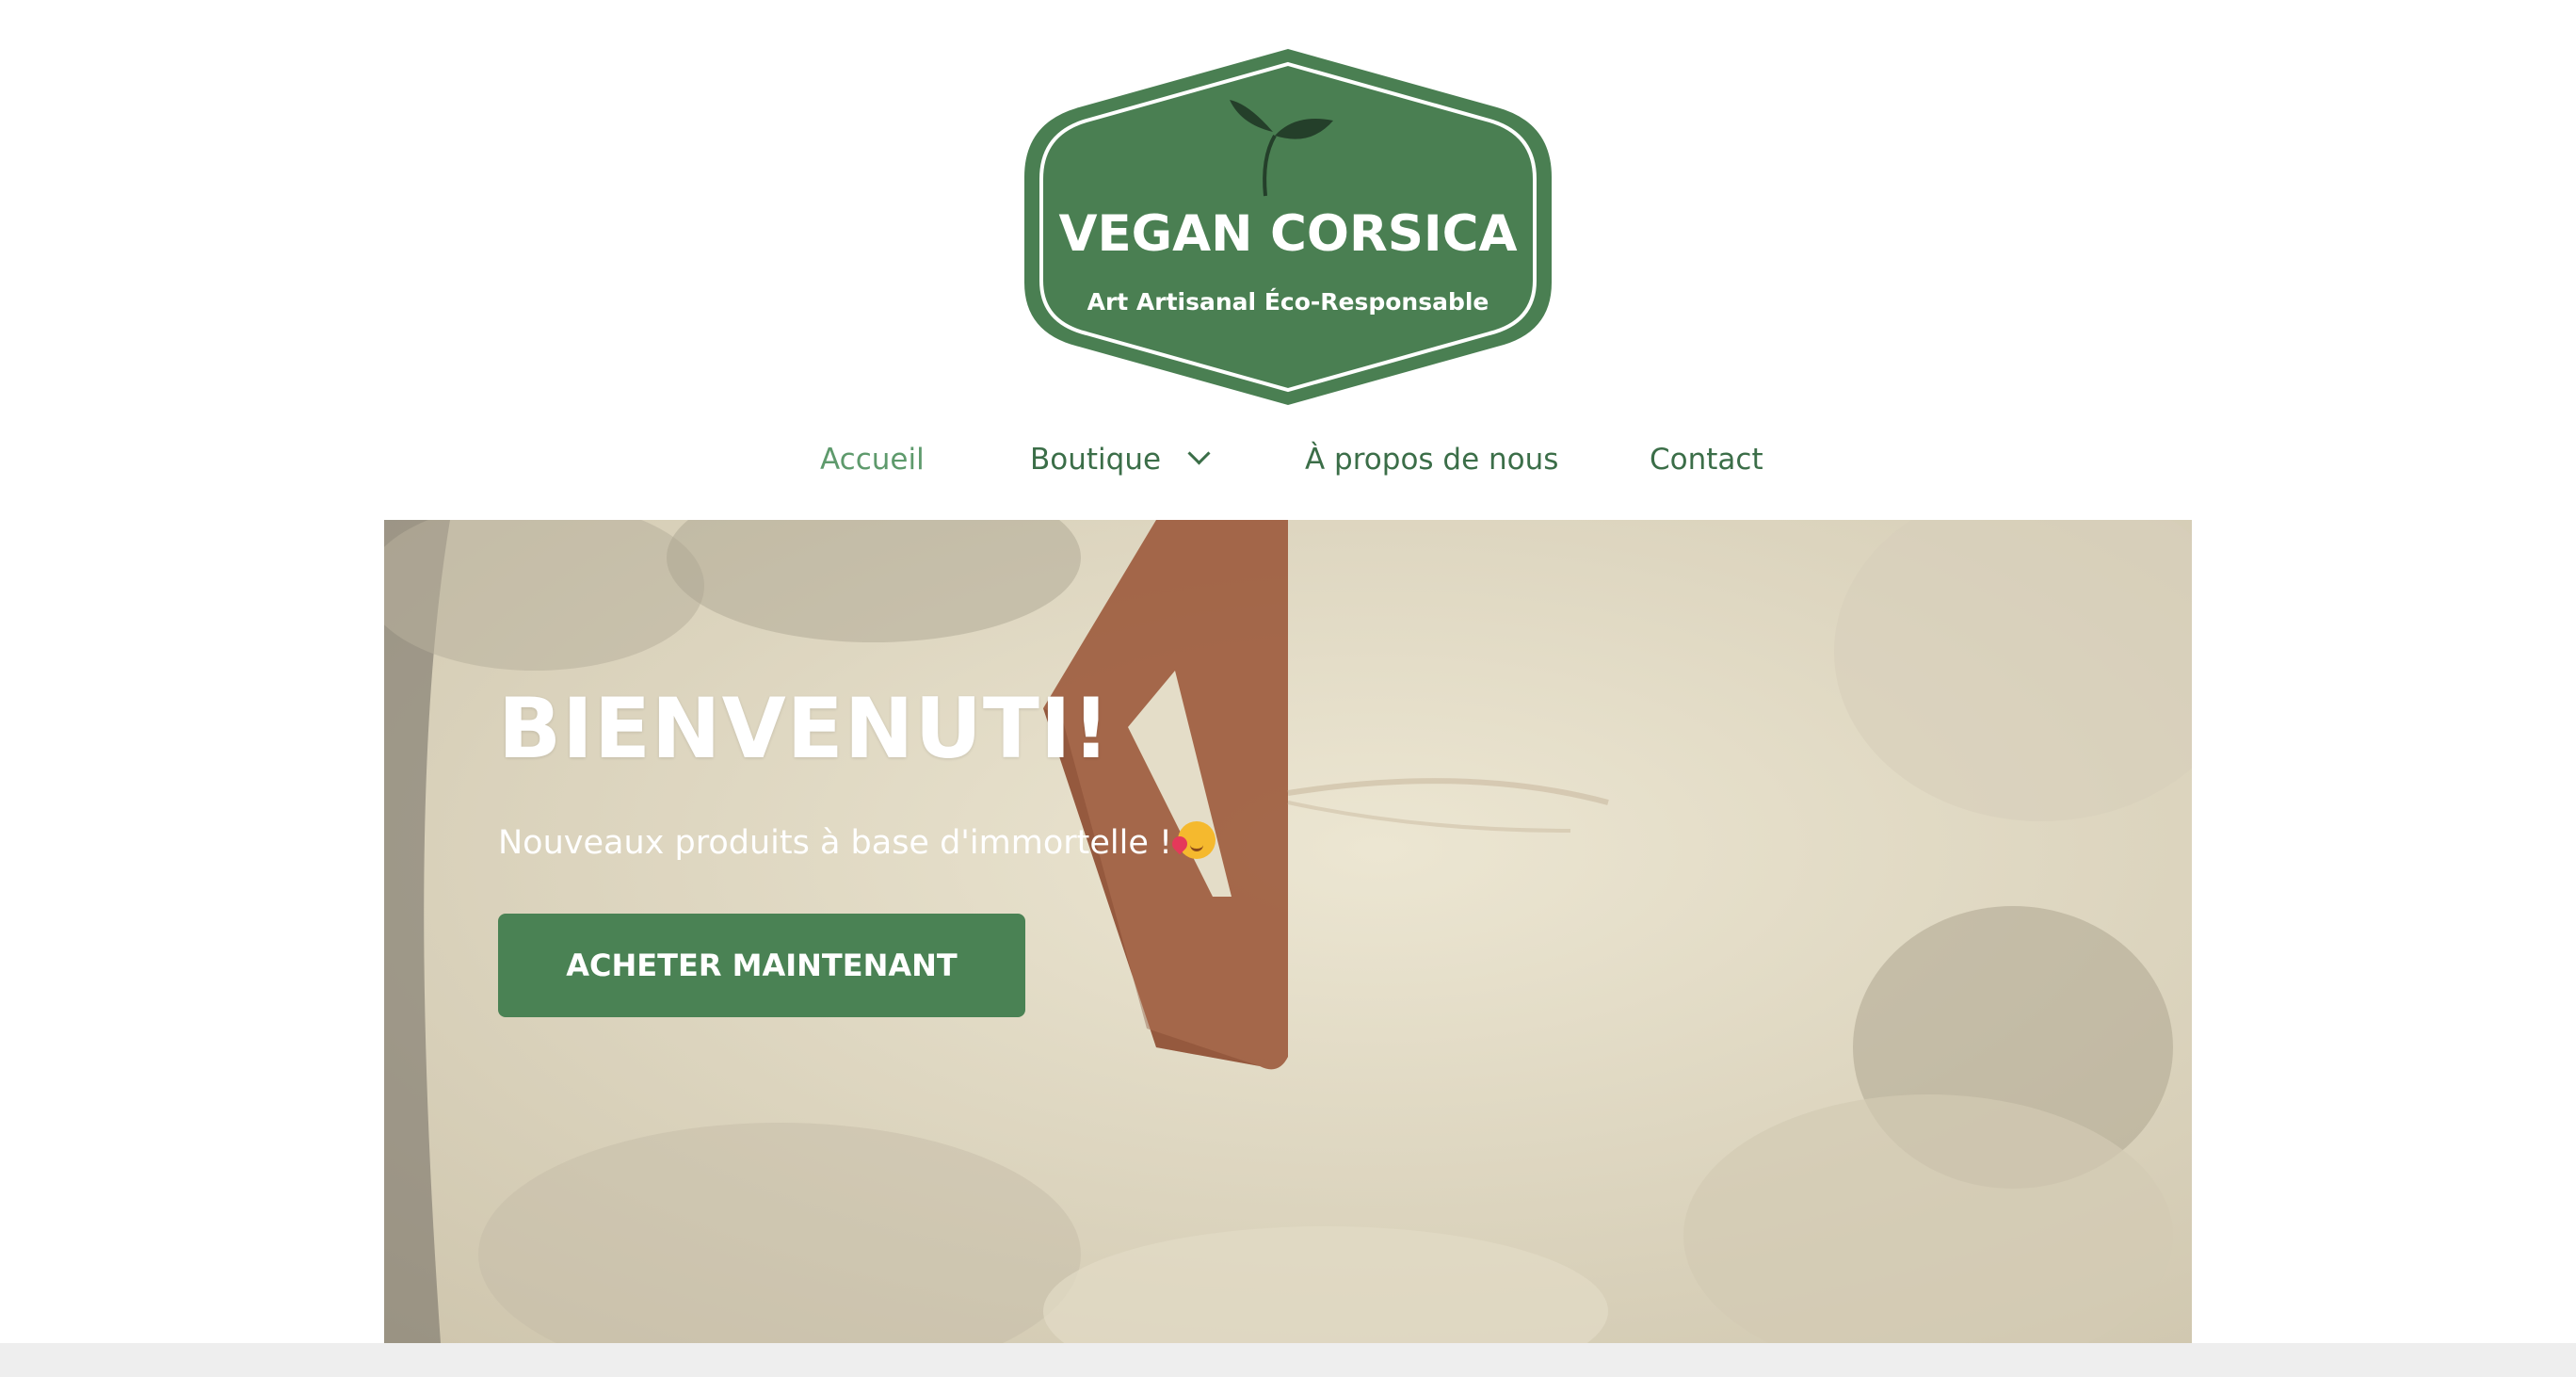  I want to click on nav-label-contact: Contact, so click(1706, 460).